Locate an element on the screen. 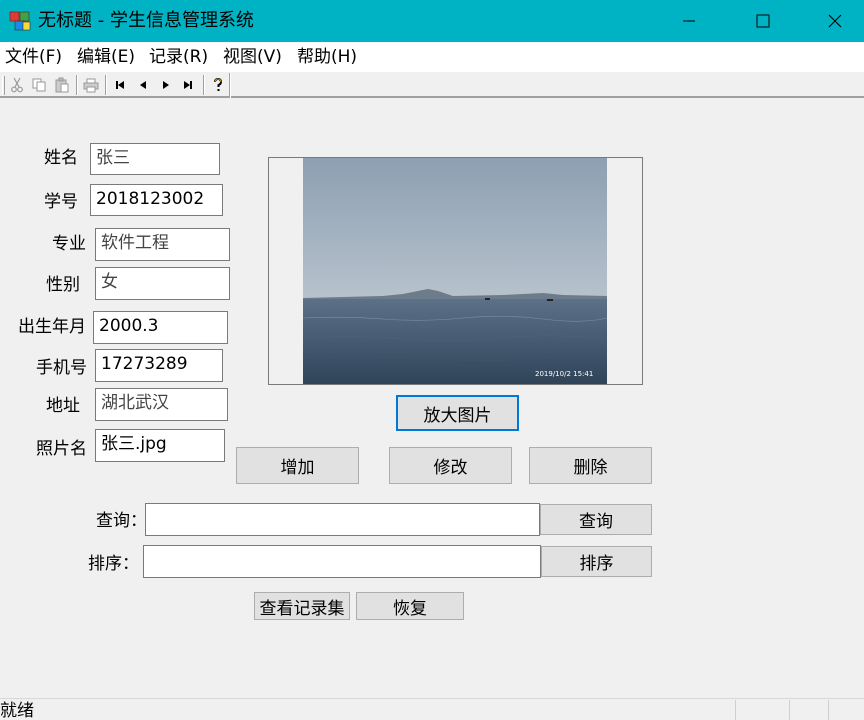 The image size is (864, 720). print-icon is located at coordinates (91, 85).